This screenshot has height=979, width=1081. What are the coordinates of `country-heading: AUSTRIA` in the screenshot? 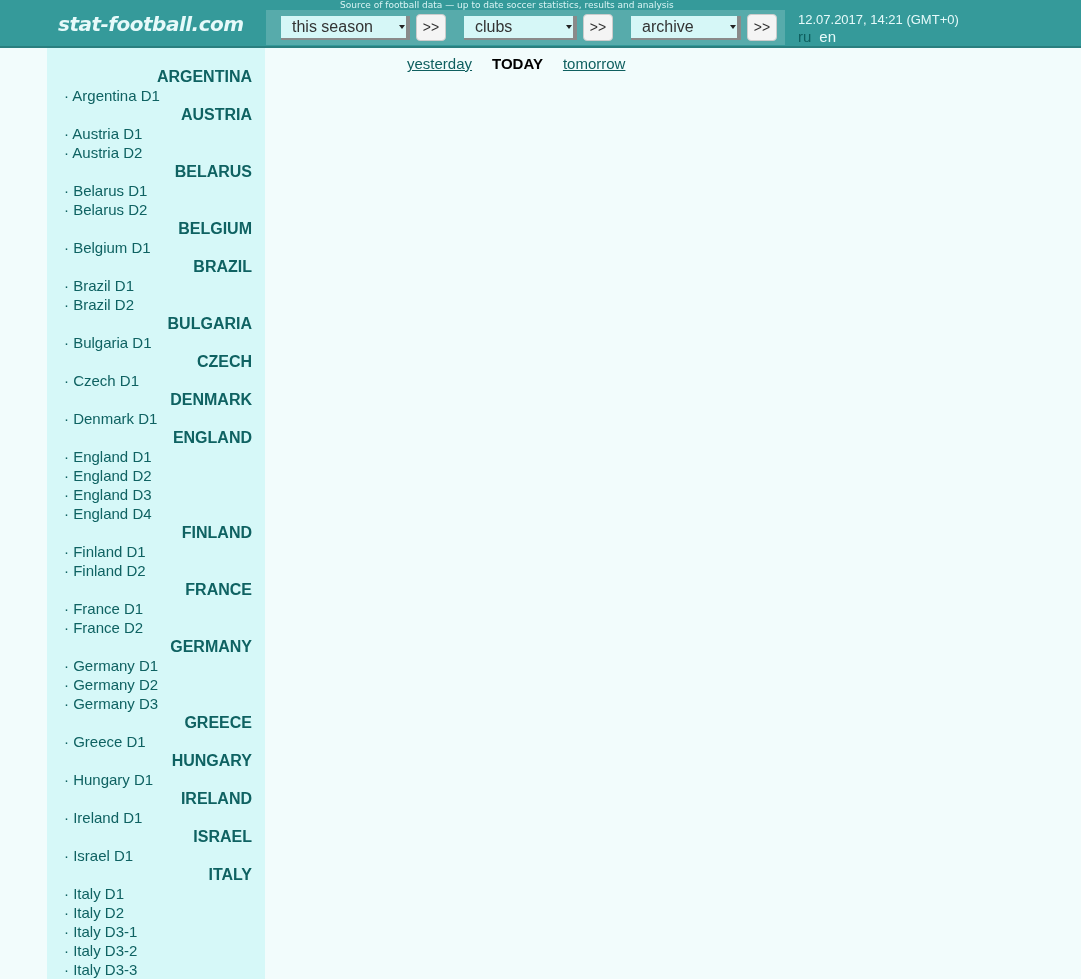 It's located at (216, 114).